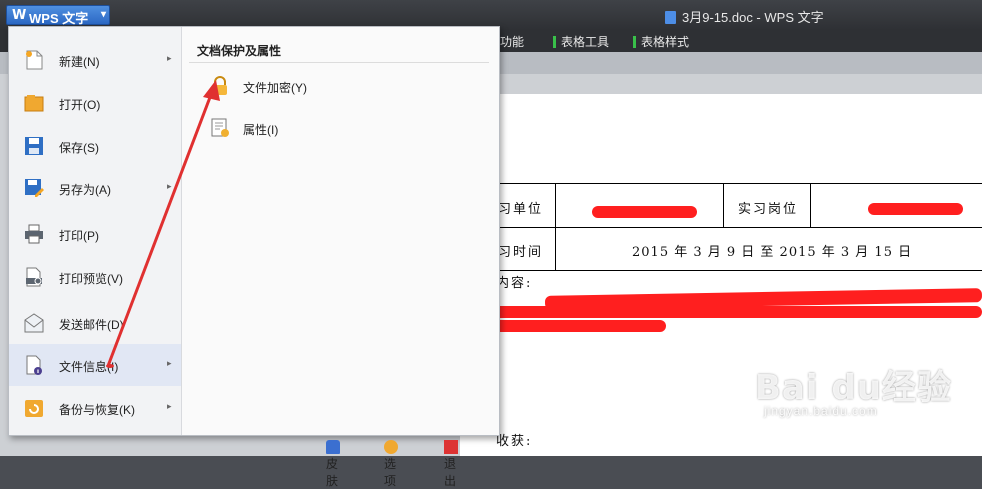  Describe the element at coordinates (390, 472) in the screenshot. I see `footer-label: 选项` at that location.